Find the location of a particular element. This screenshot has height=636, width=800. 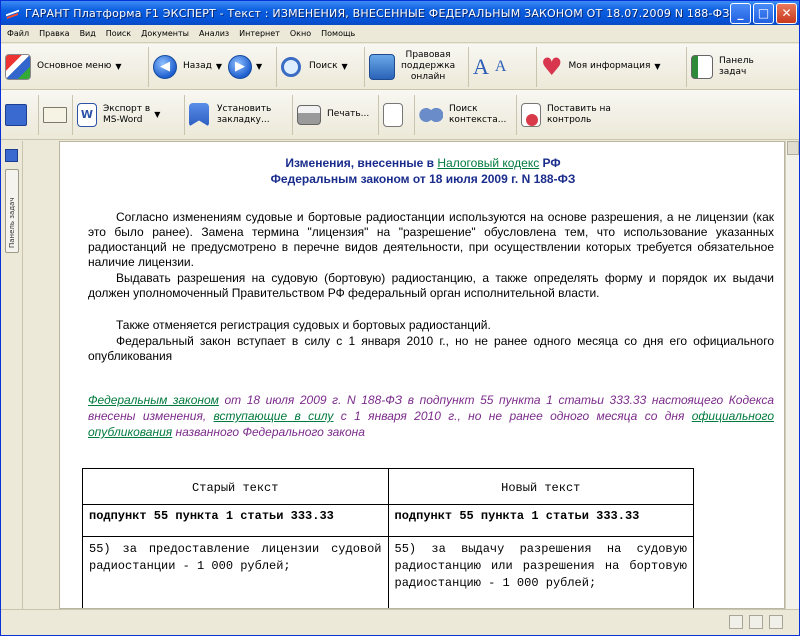

font-decrease-icon: A is located at coordinates (501, 67).